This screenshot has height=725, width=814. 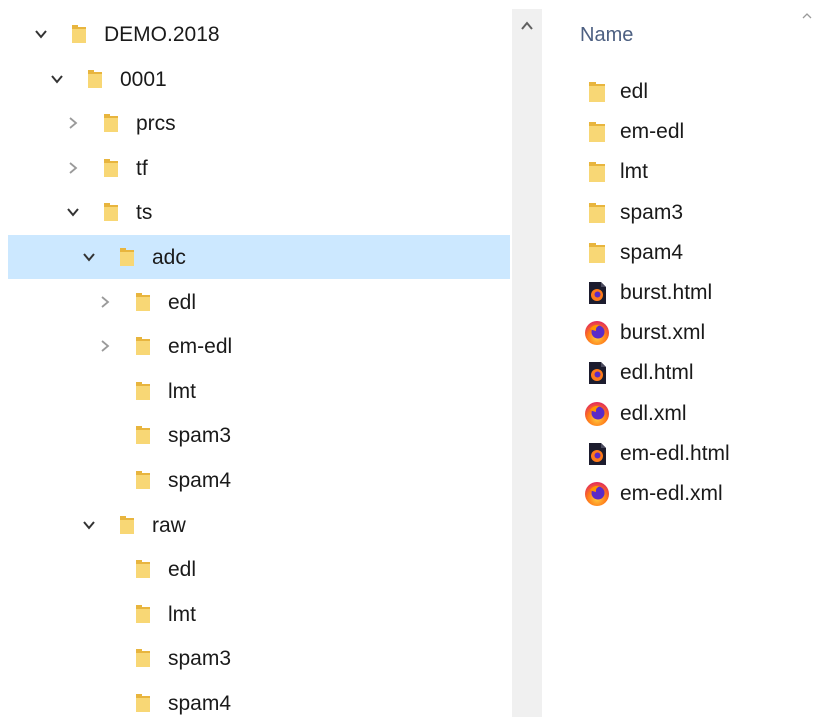 What do you see at coordinates (259, 79) in the screenshot?
I see `tree-item-0001: 0001` at bounding box center [259, 79].